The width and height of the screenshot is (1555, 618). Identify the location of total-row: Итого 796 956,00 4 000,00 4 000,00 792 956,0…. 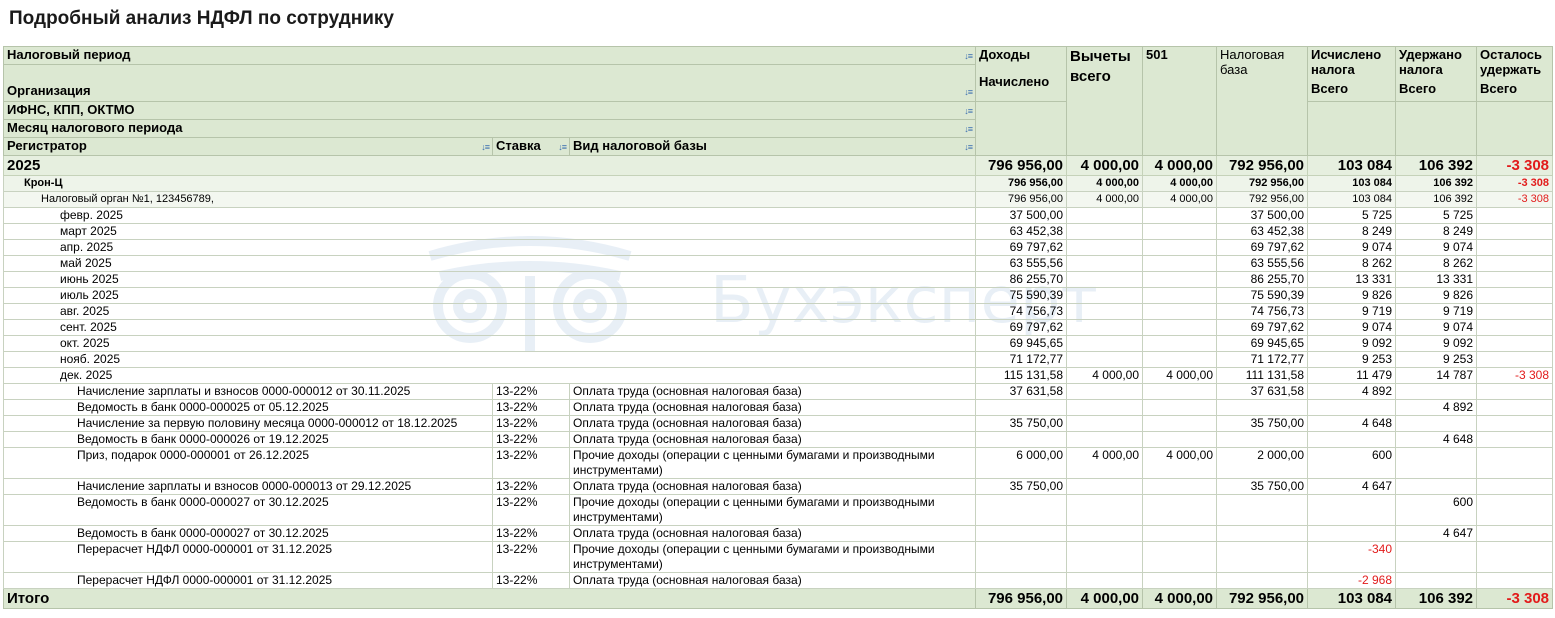
(778, 598).